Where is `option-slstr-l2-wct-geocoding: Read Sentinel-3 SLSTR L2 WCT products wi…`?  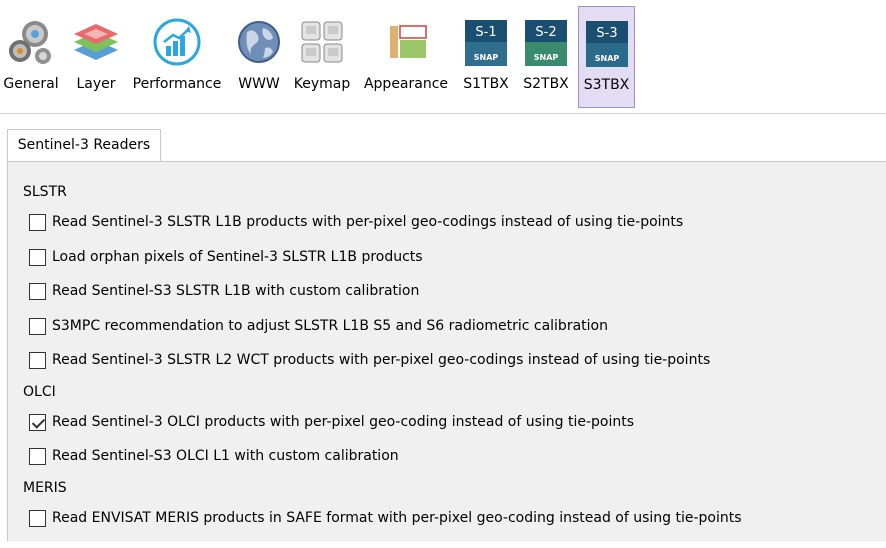 option-slstr-l2-wct-geocoding: Read Sentinel-3 SLSTR L2 WCT products wi… is located at coordinates (369, 360).